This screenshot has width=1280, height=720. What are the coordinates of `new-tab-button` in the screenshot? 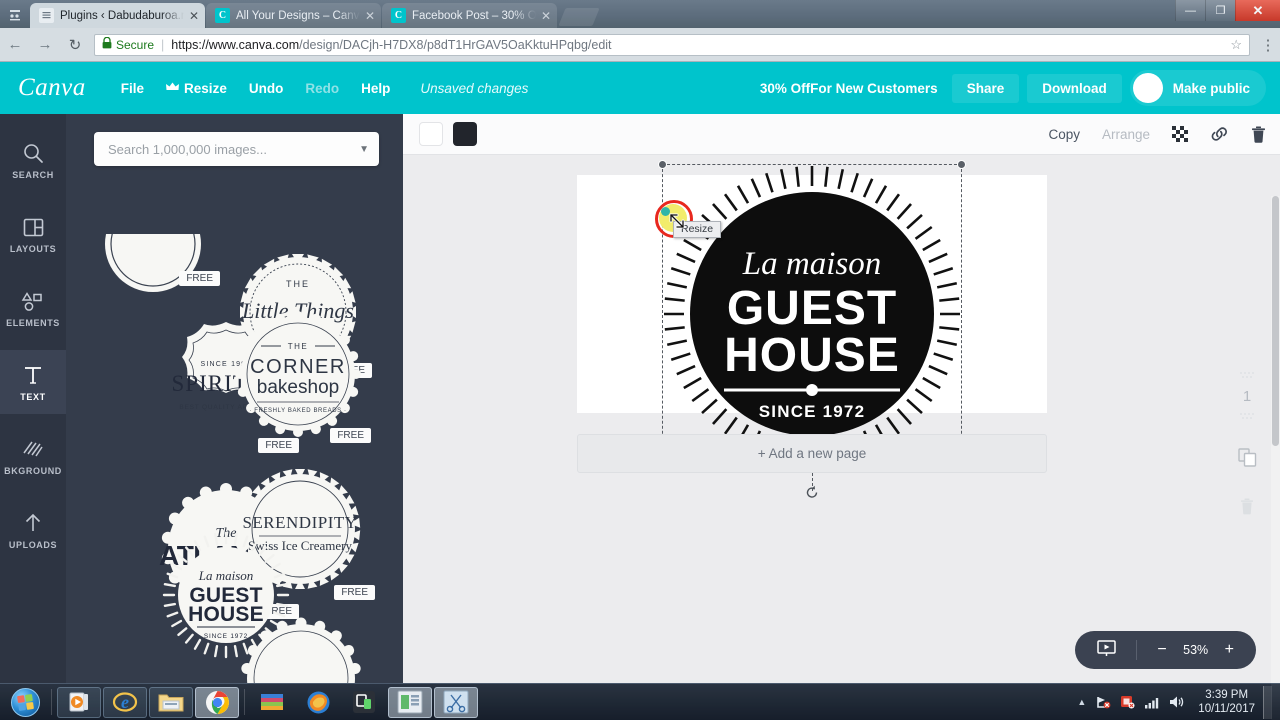 It's located at (579, 17).